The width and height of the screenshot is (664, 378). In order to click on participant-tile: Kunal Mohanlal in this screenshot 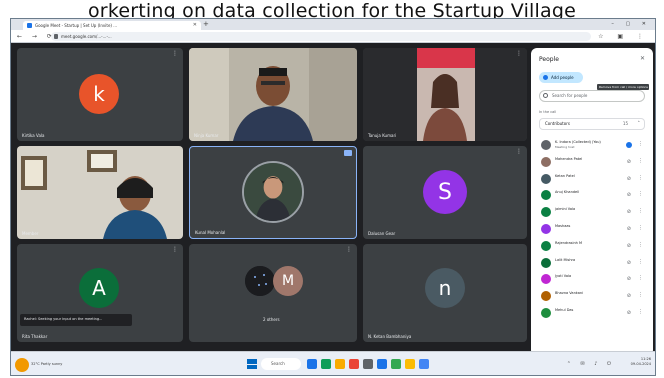, I will do `click(273, 192)`.